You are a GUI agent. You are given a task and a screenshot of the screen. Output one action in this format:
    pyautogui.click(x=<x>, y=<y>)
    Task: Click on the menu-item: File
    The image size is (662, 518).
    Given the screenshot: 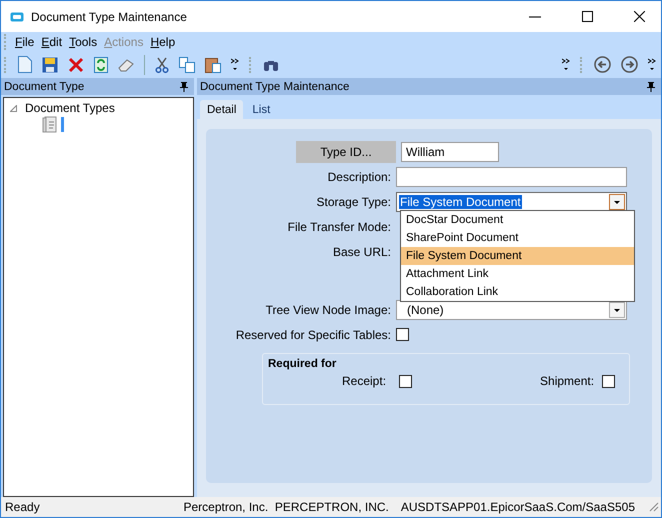 What is the action you would take?
    pyautogui.click(x=24, y=41)
    